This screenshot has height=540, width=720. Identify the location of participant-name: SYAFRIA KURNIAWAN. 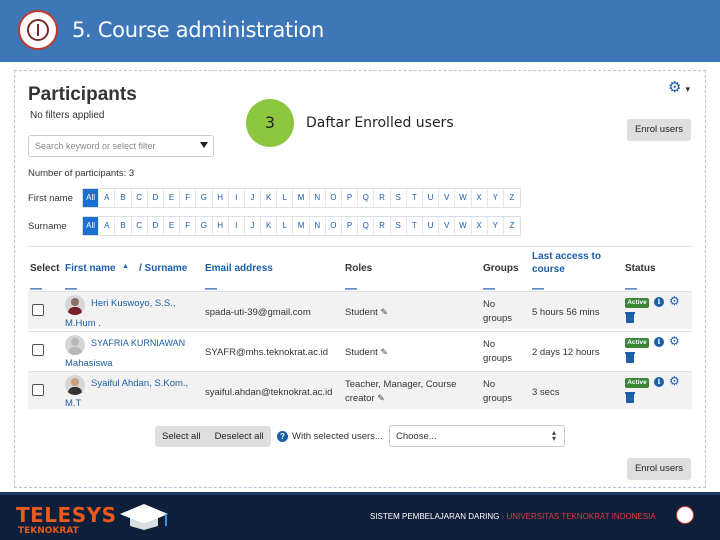
(138, 343).